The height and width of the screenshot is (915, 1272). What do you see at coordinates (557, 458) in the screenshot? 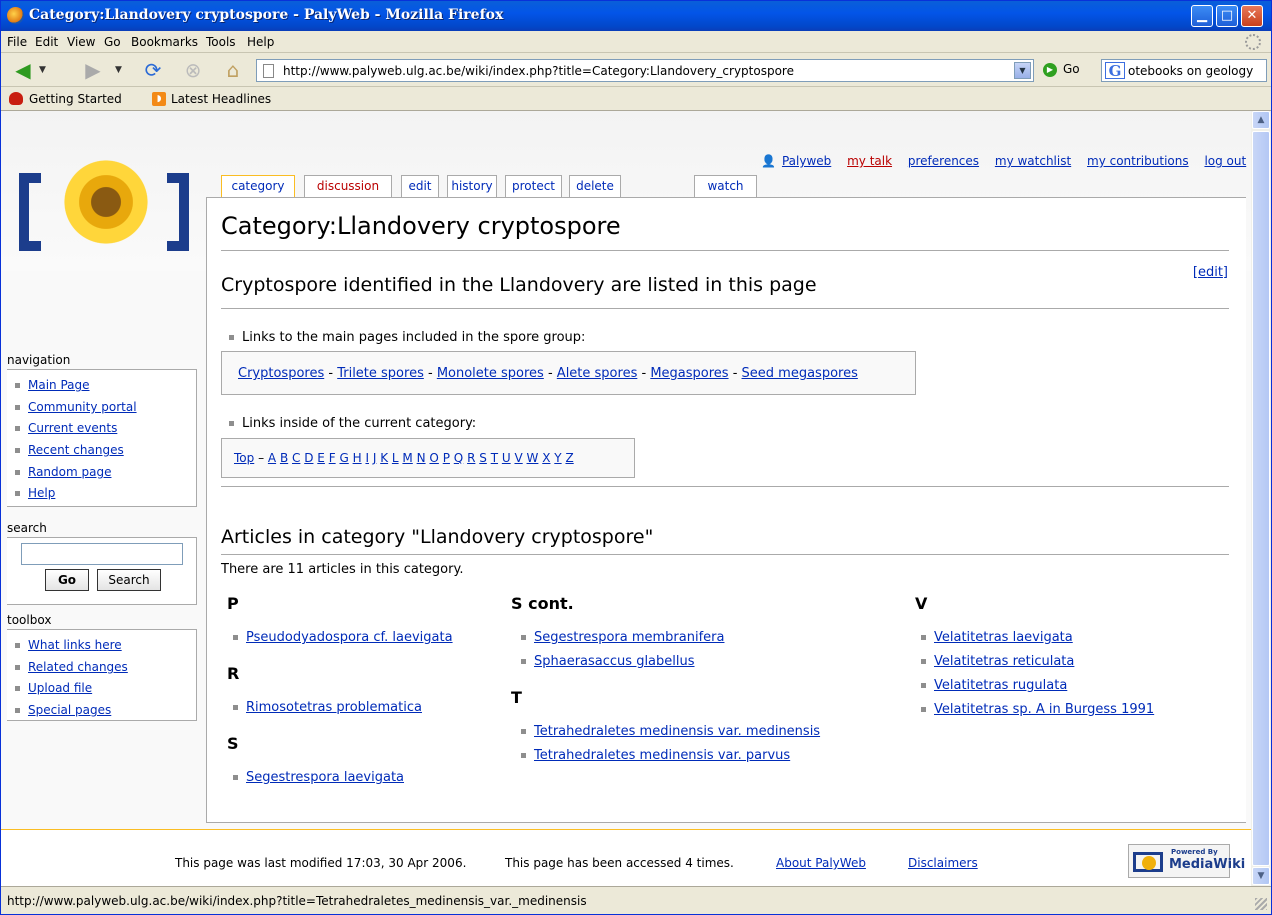
I see `index-letter-y: Y` at bounding box center [557, 458].